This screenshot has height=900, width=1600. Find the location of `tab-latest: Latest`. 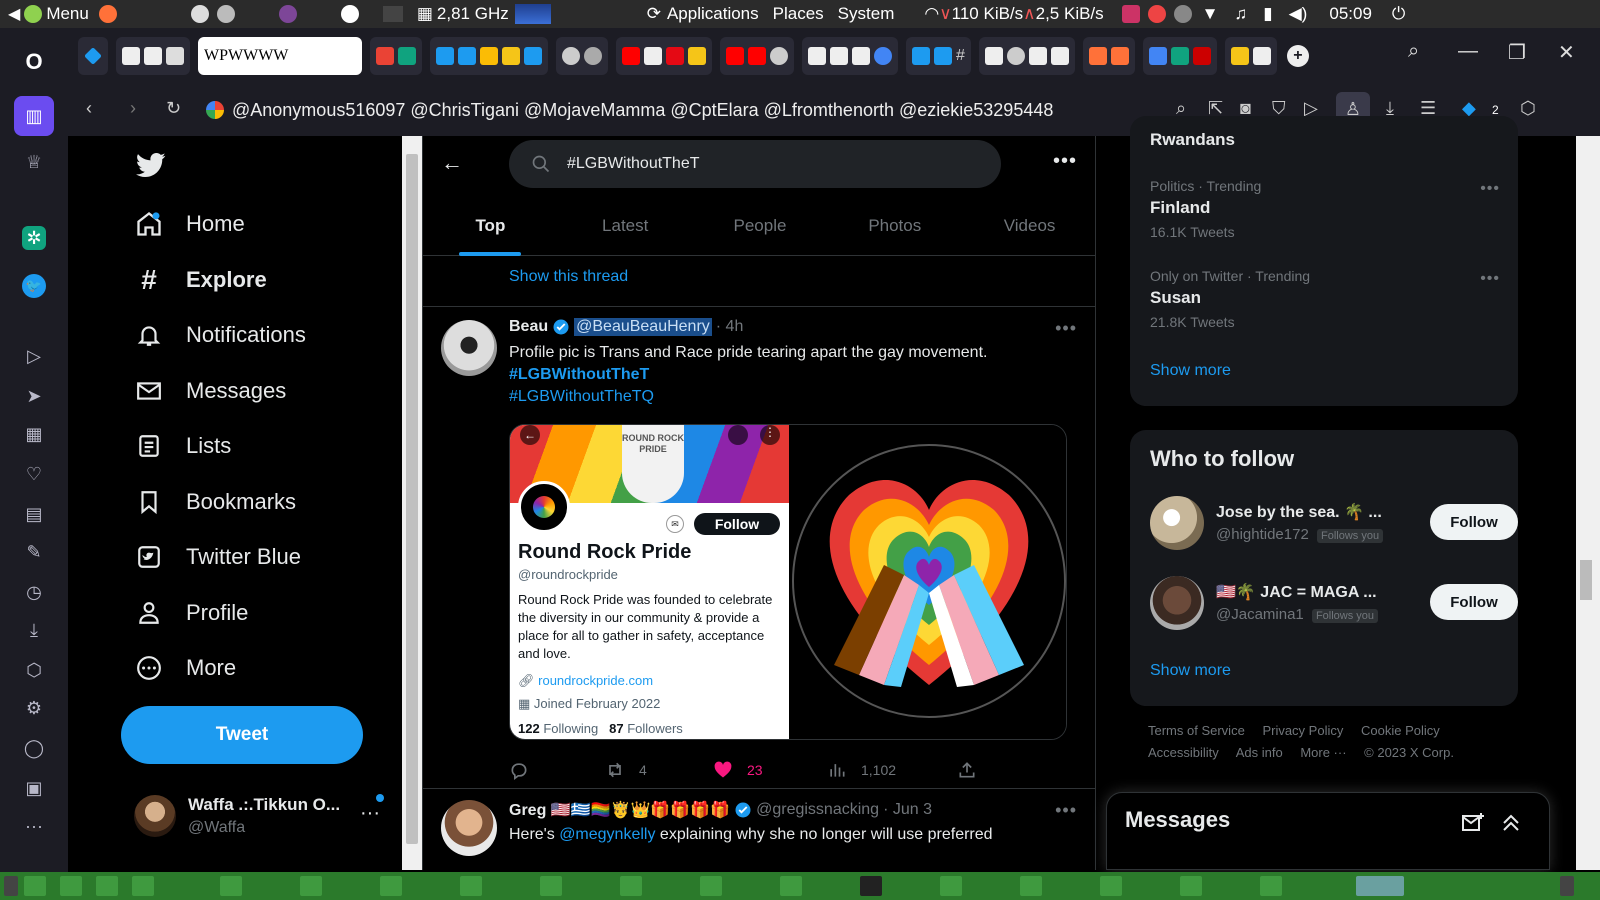

tab-latest: Latest is located at coordinates (625, 226).